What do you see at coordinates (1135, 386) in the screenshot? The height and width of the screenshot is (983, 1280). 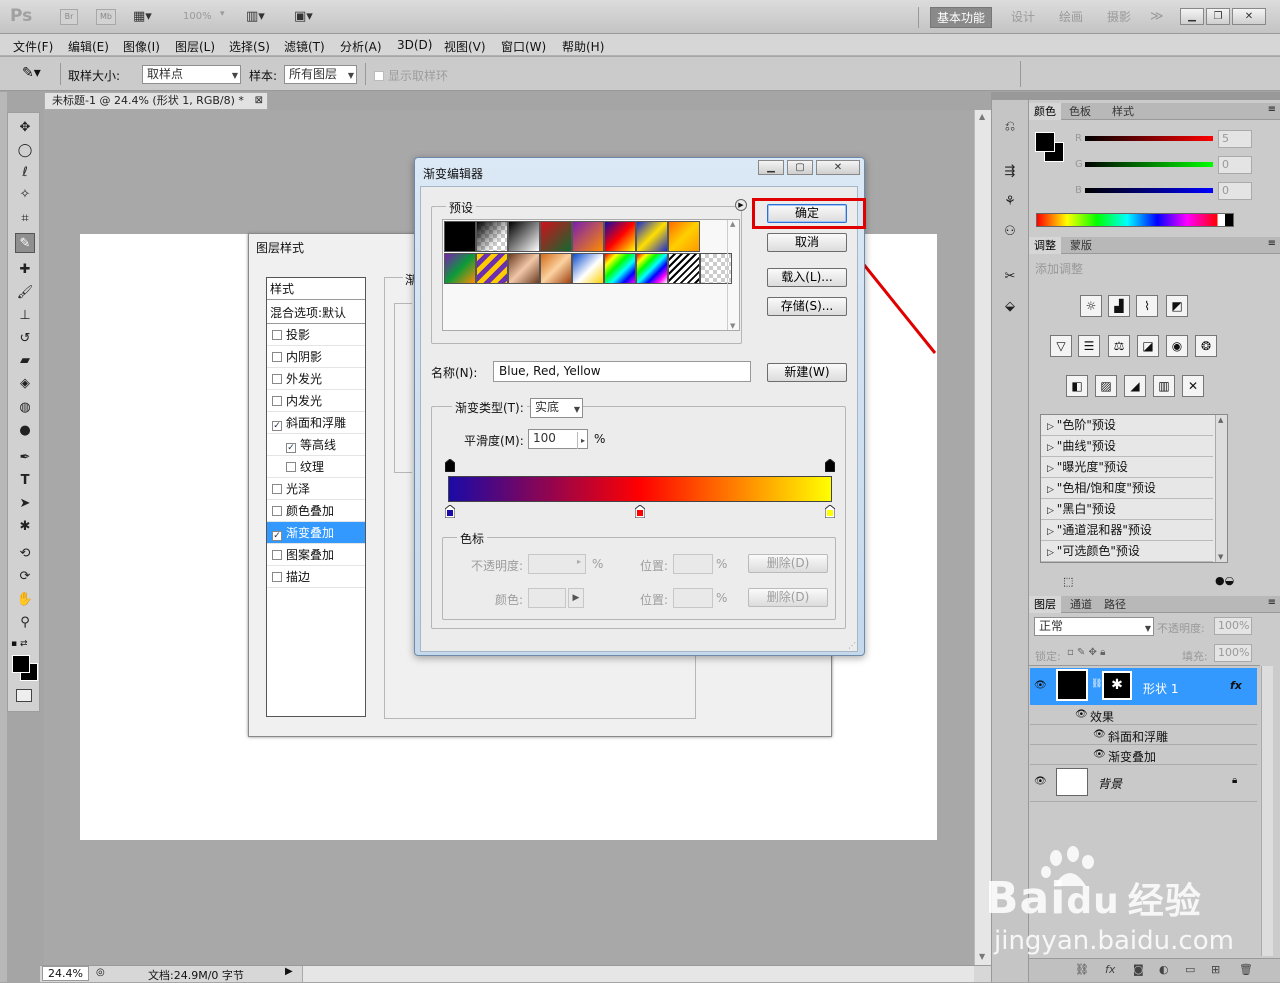 I see `threshold-icon: ◢` at bounding box center [1135, 386].